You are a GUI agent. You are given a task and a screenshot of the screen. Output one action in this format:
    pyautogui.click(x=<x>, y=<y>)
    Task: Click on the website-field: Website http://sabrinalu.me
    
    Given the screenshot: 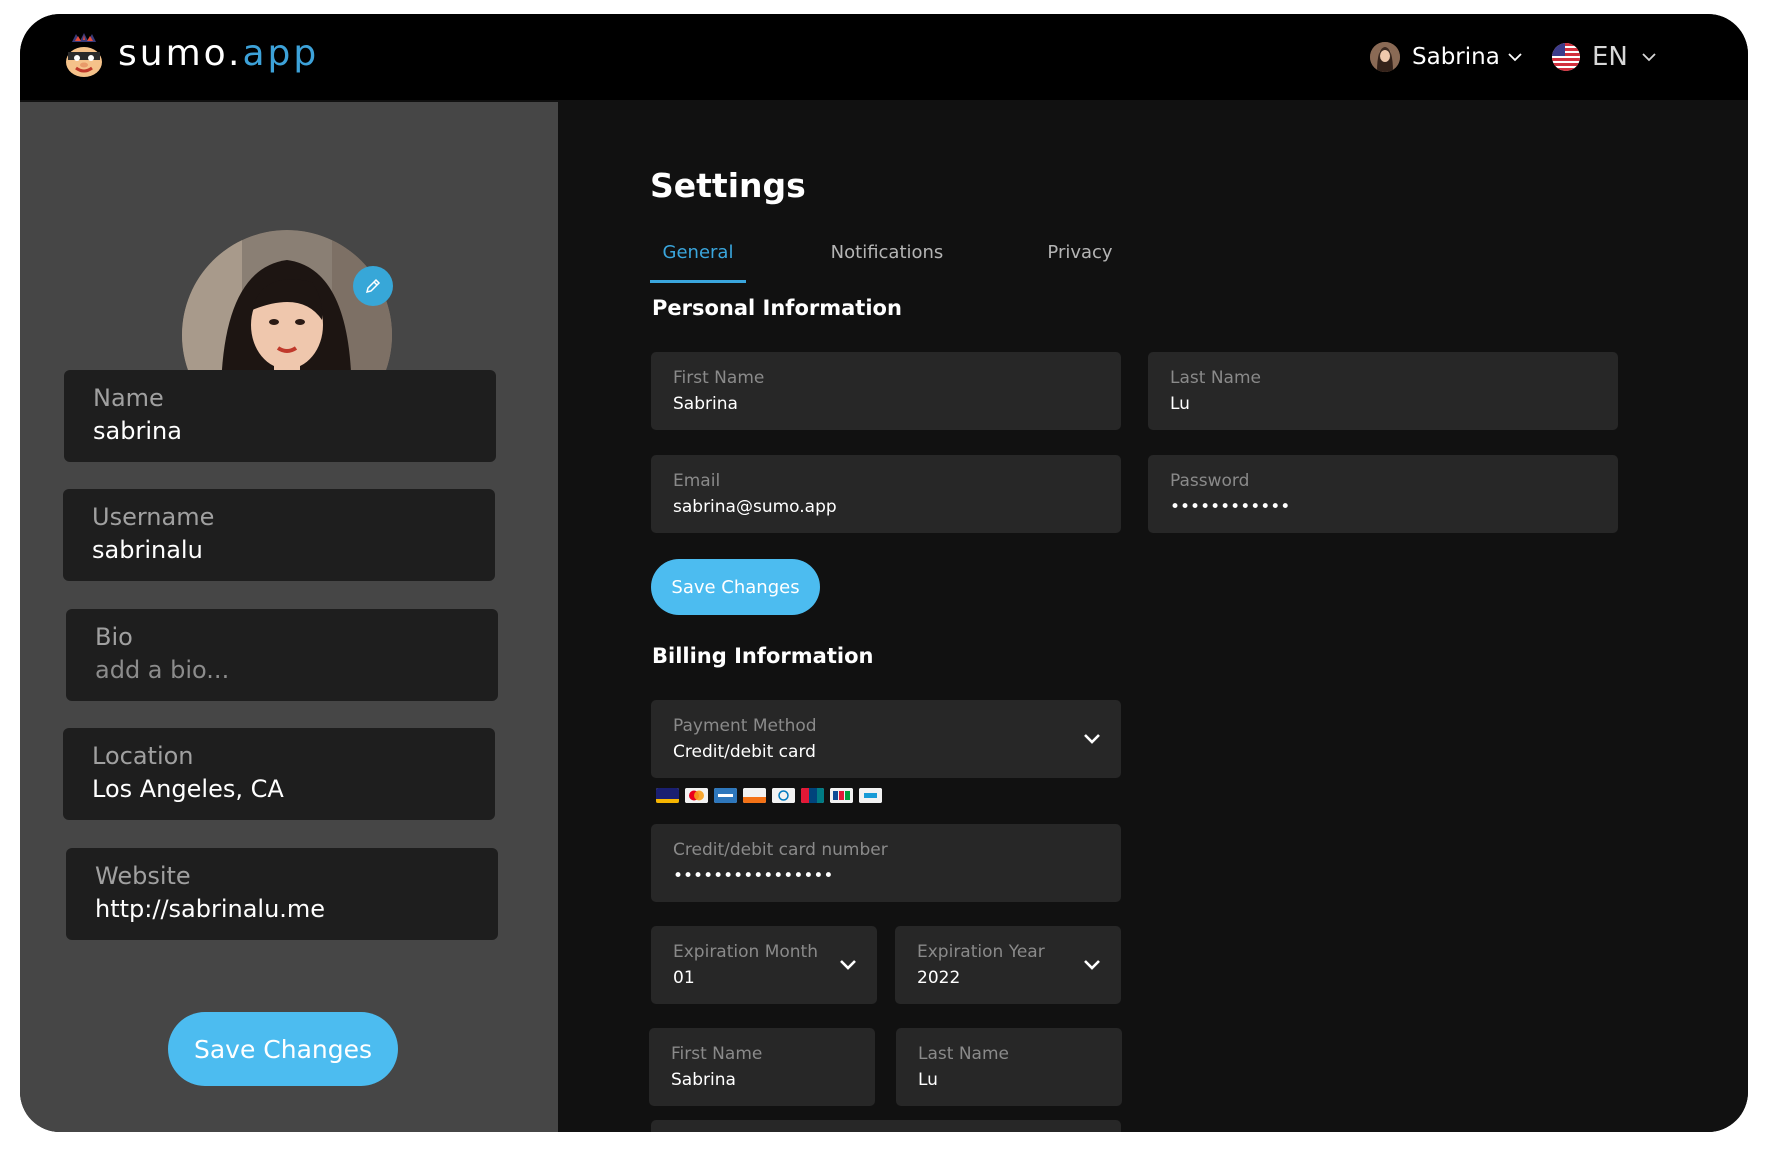 What is the action you would take?
    pyautogui.click(x=282, y=894)
    